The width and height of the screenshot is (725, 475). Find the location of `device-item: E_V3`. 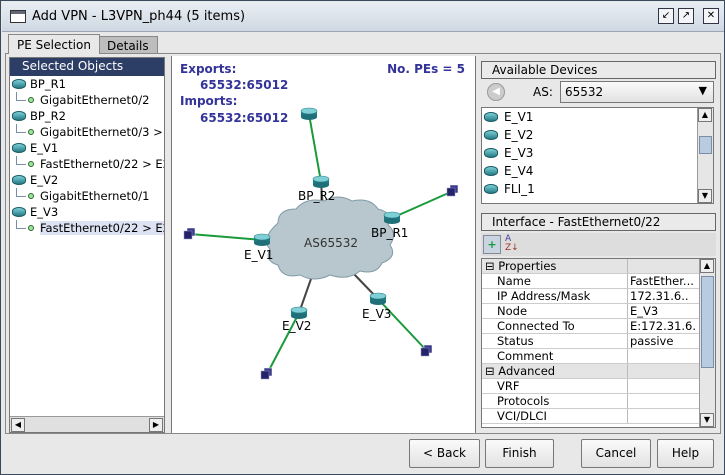

device-item: E_V3 is located at coordinates (597, 153).